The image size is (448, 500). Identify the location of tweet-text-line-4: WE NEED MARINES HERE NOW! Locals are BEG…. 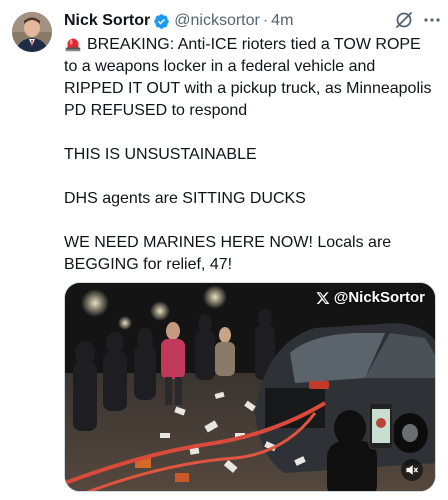
(230, 253).